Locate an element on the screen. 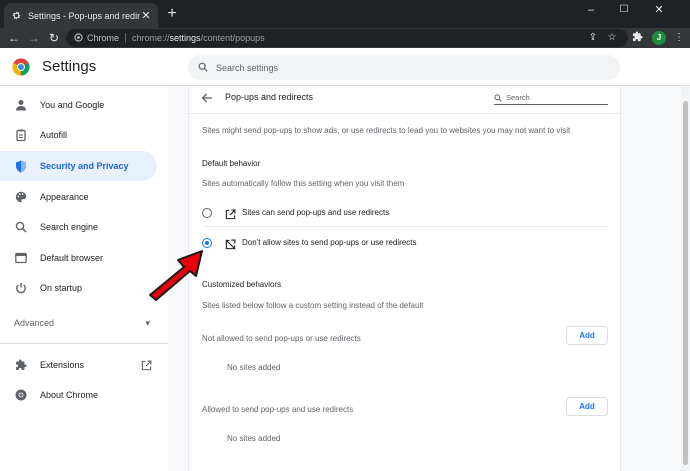  new-tab-button: + is located at coordinates (172, 14).